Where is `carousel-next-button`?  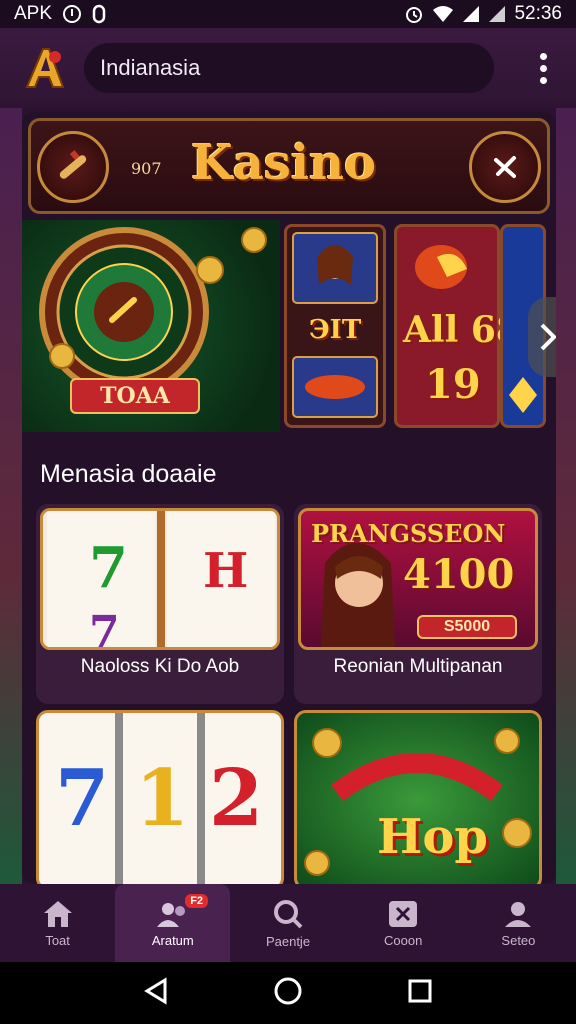
carousel-next-button is located at coordinates (542, 337).